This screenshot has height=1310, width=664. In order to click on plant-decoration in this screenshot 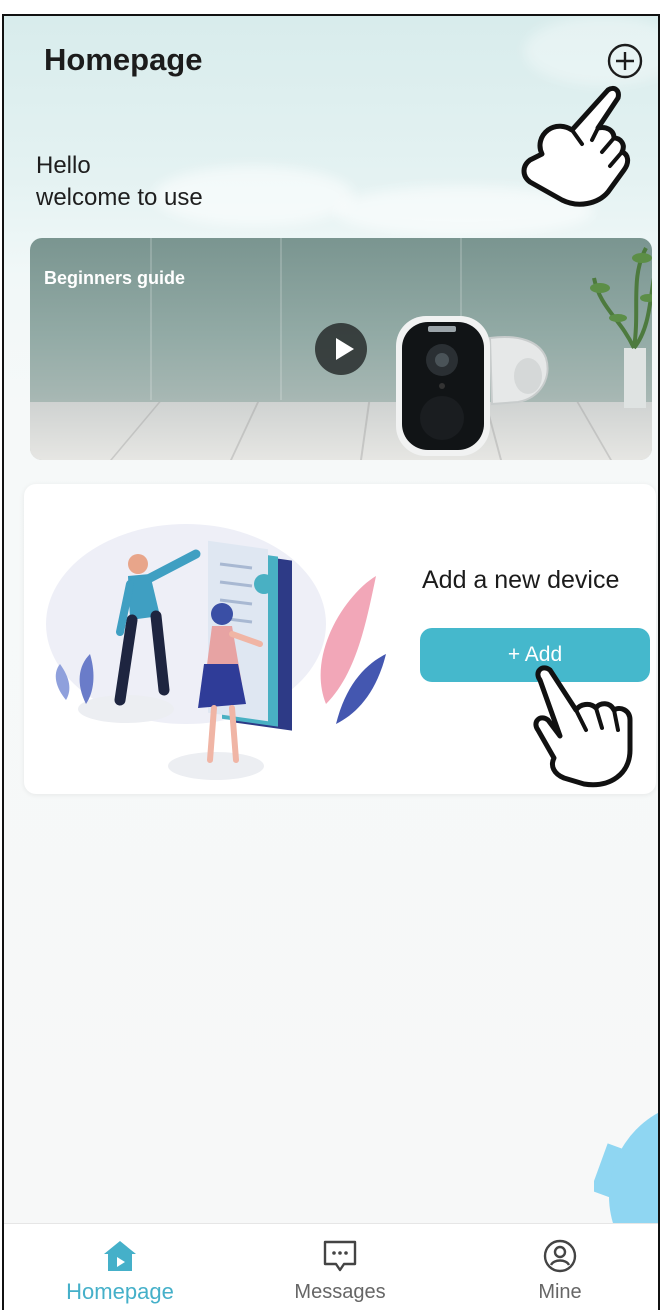, I will do `click(621, 327)`.